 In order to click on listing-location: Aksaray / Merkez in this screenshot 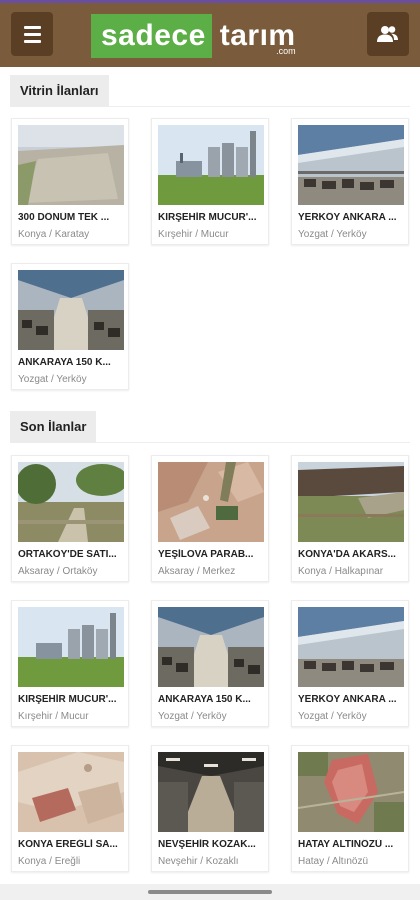, I will do `click(197, 571)`.